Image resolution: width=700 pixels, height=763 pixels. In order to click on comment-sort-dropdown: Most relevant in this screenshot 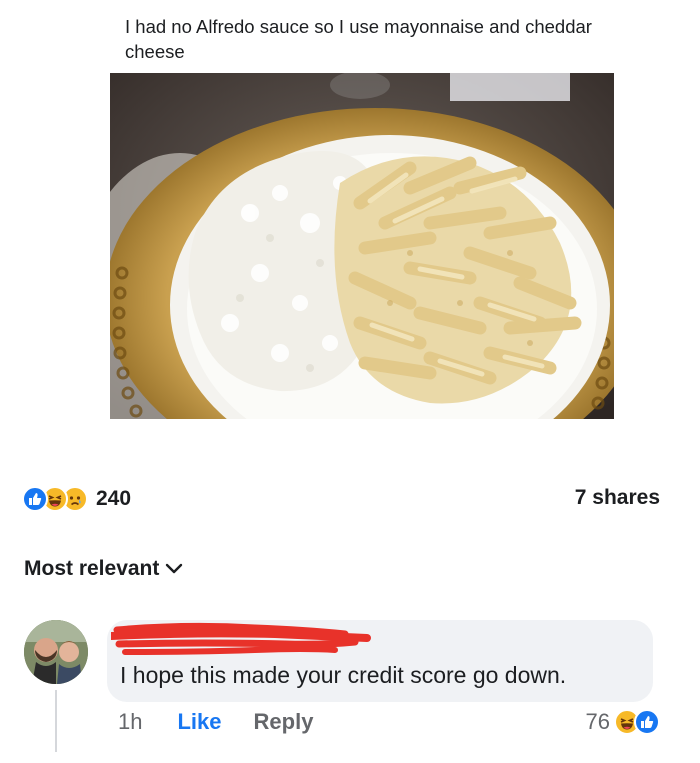, I will do `click(103, 569)`.